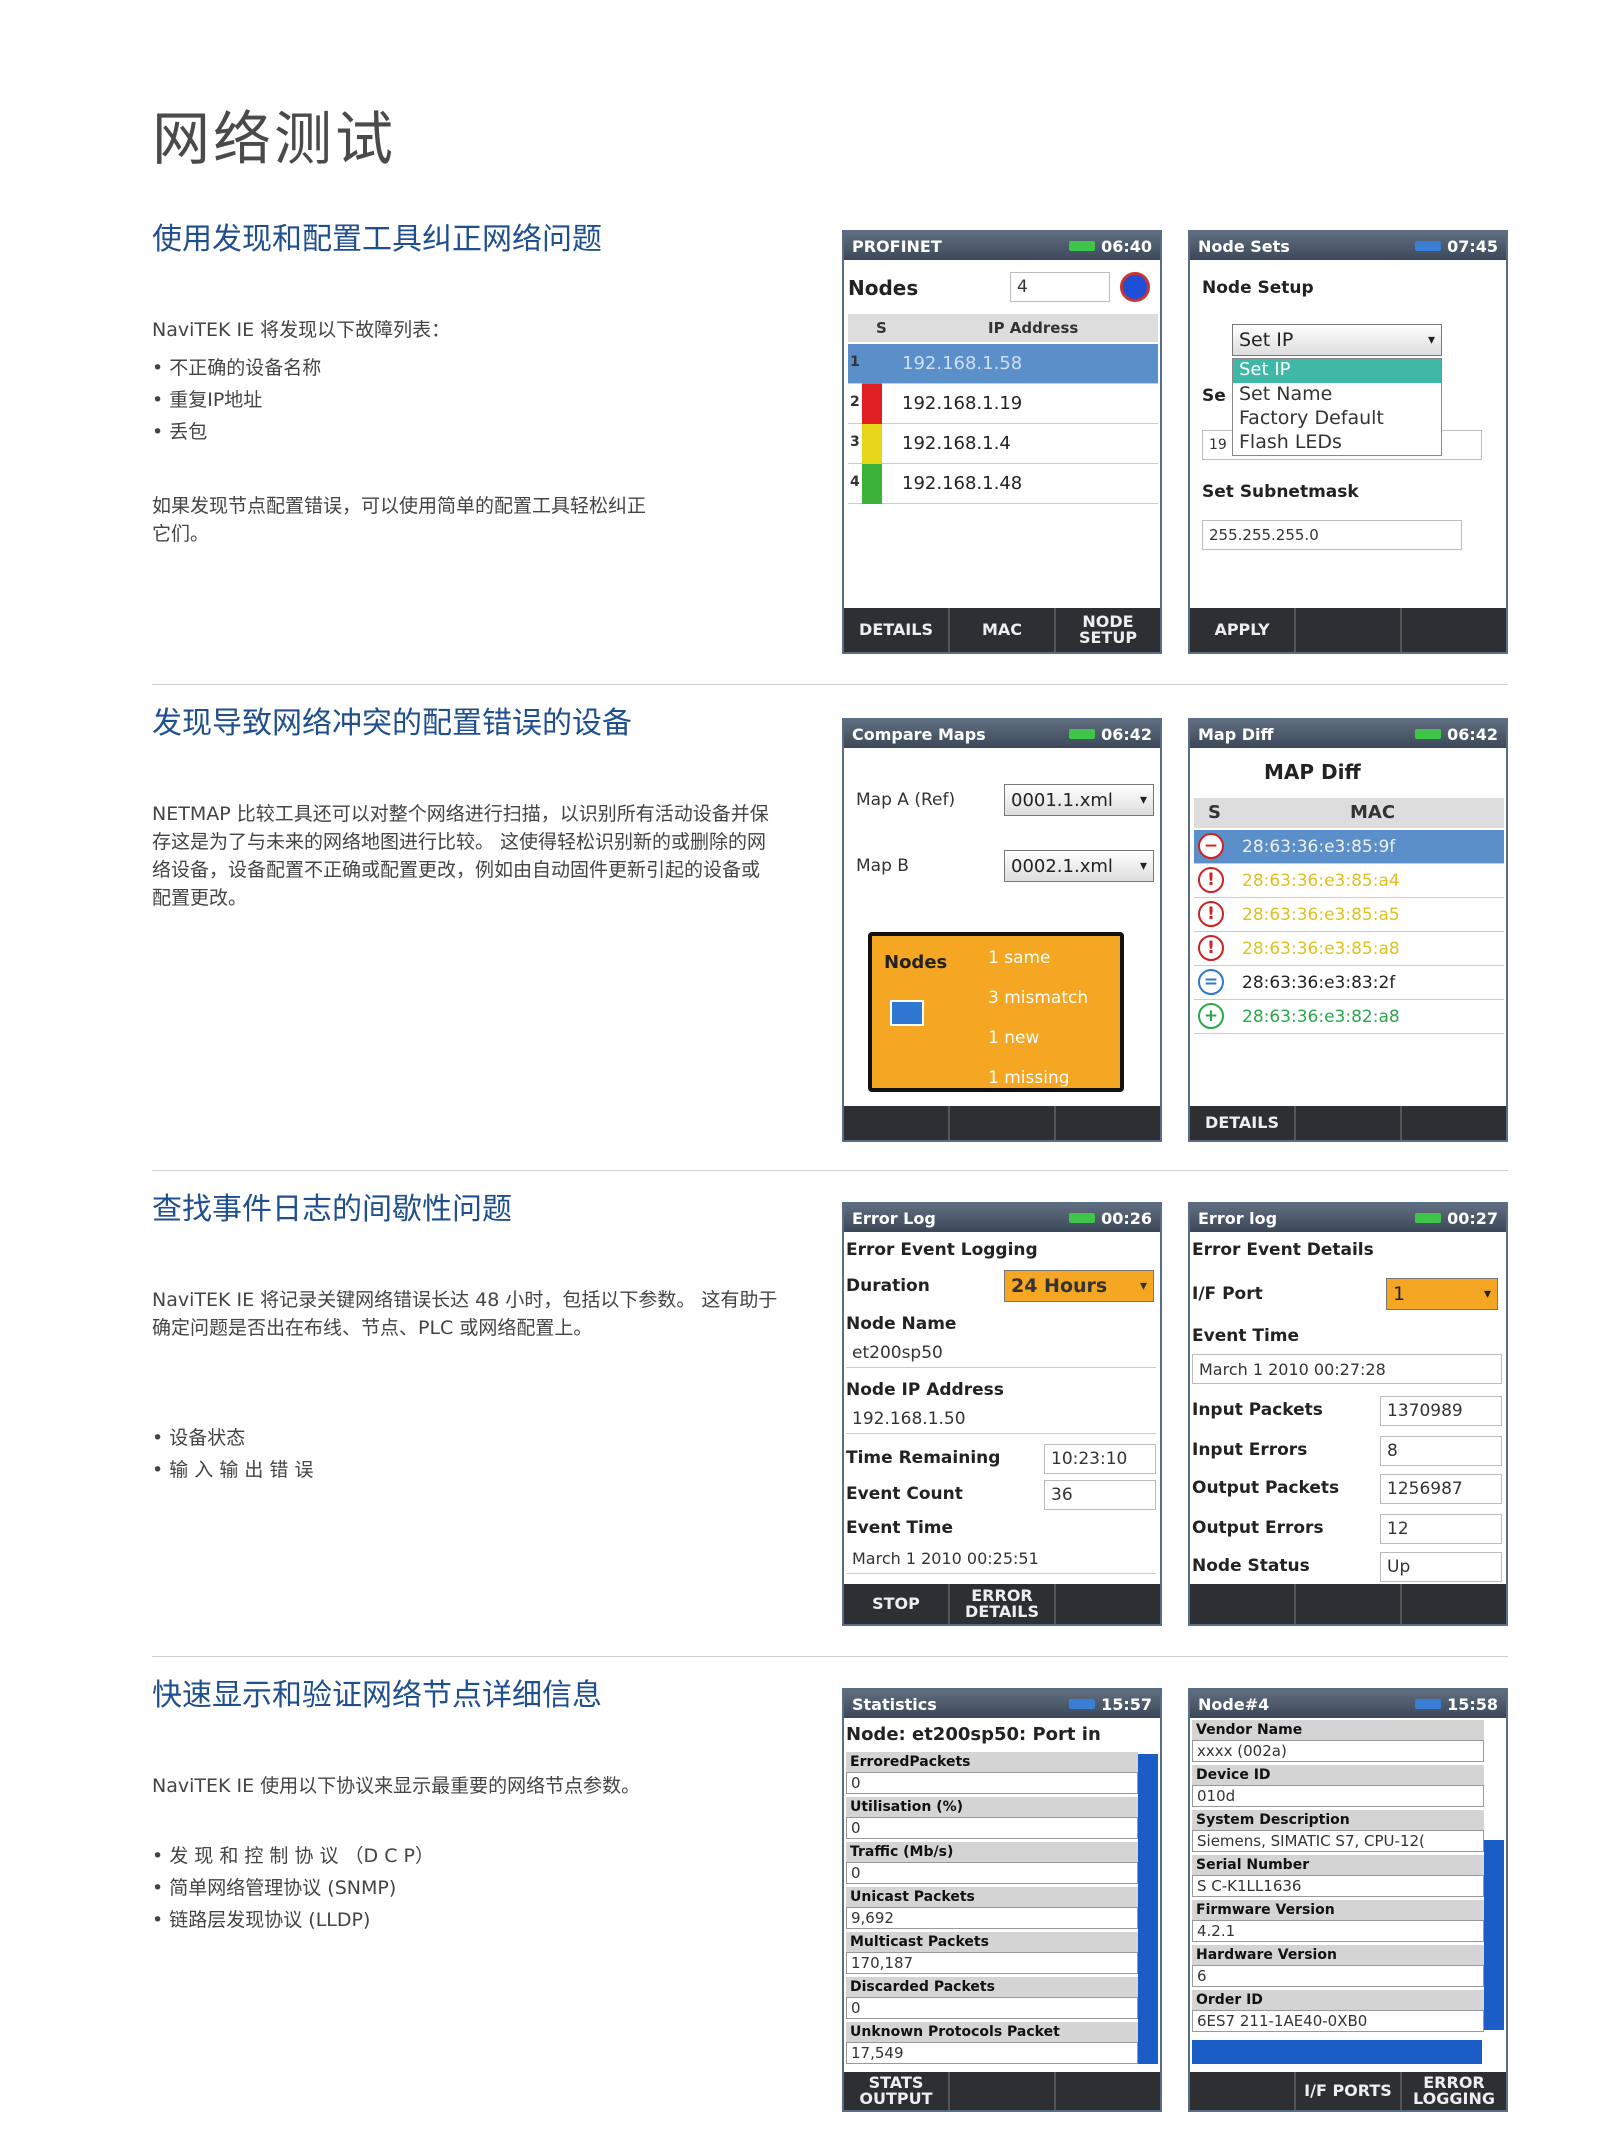  What do you see at coordinates (901, 1324) in the screenshot?
I see `node-name-label: Node Name` at bounding box center [901, 1324].